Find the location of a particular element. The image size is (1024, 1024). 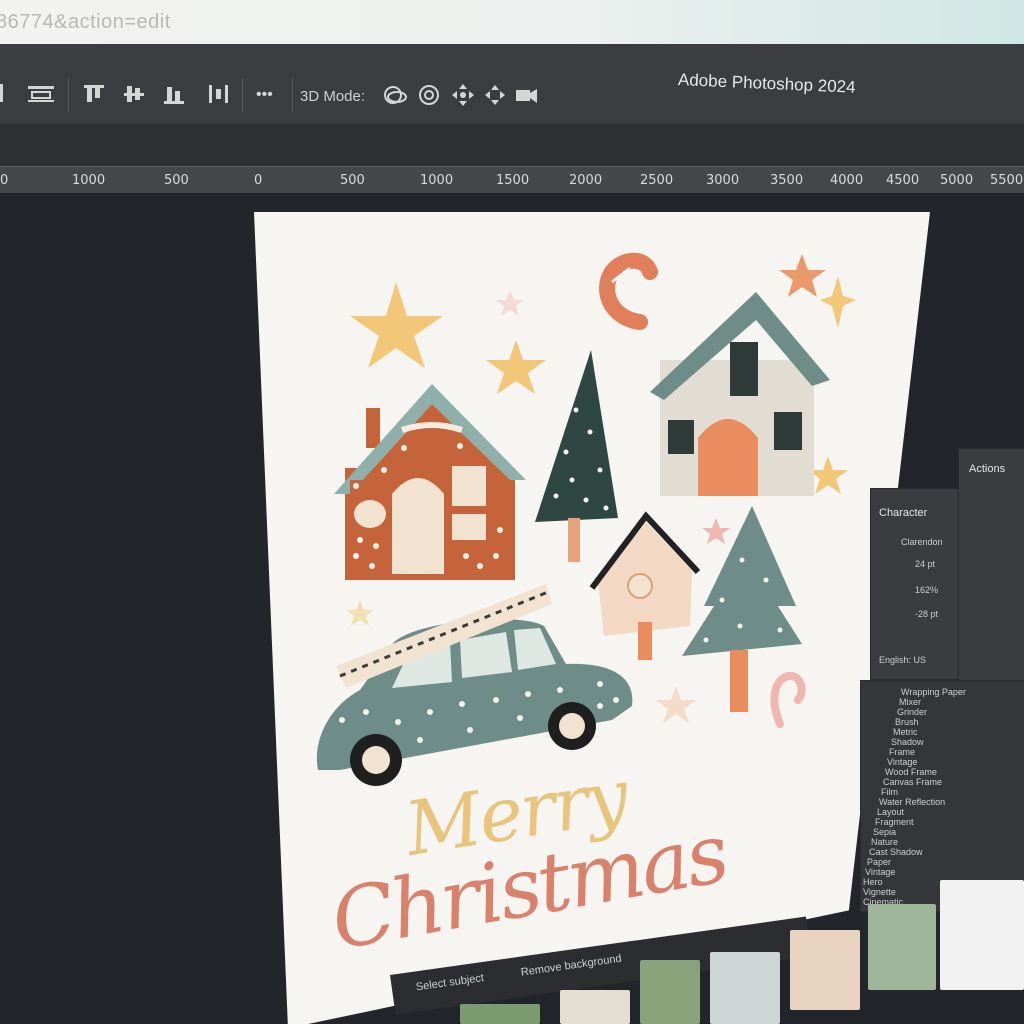

candy-cane-icon is located at coordinates (788, 699).